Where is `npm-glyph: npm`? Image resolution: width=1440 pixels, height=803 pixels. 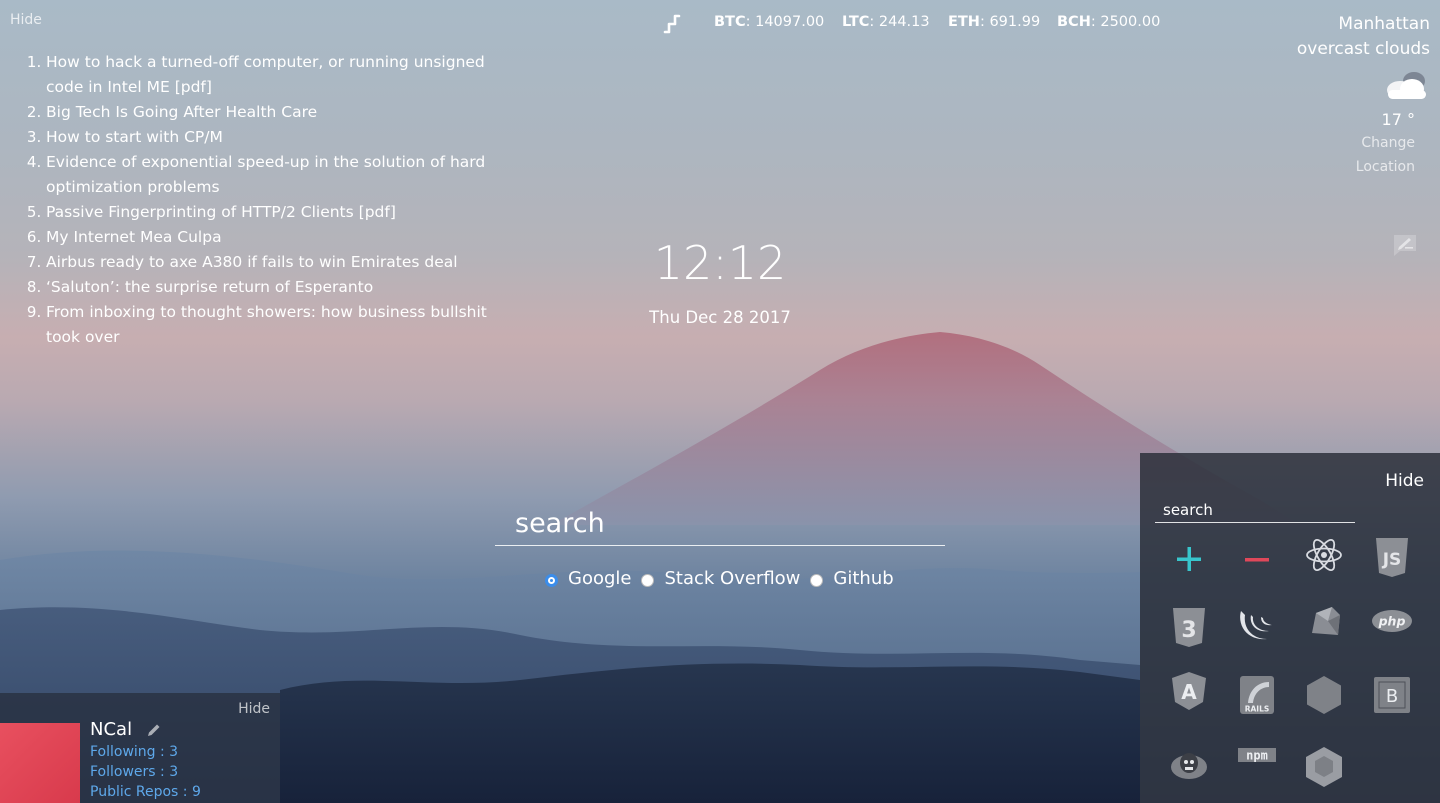
npm-glyph: npm is located at coordinates (1257, 756).